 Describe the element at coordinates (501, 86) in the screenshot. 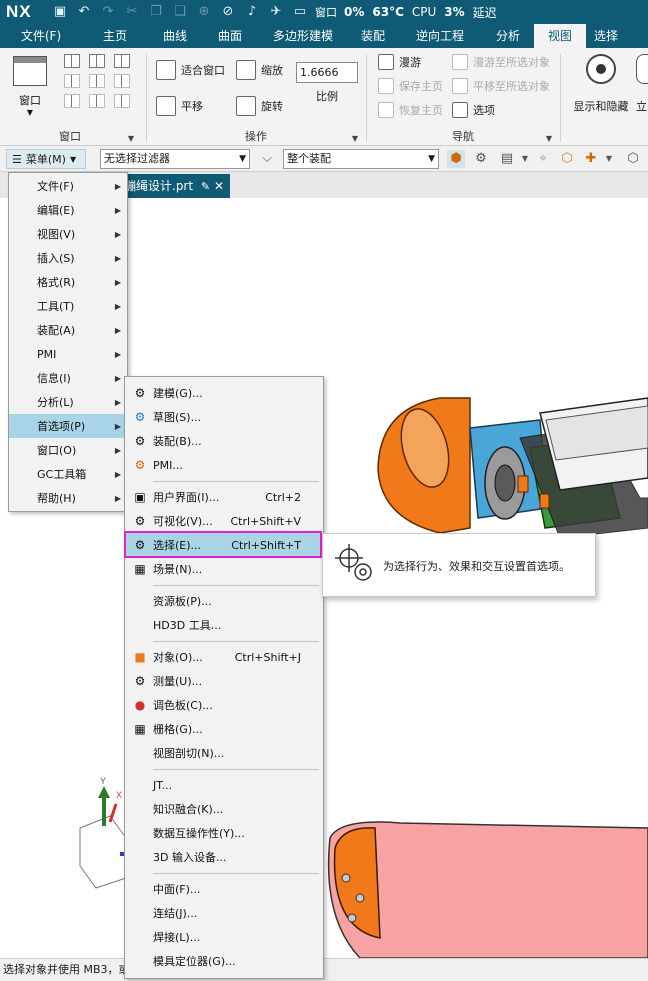

I see `pan-to-selected-button: 平移至所选对象` at that location.